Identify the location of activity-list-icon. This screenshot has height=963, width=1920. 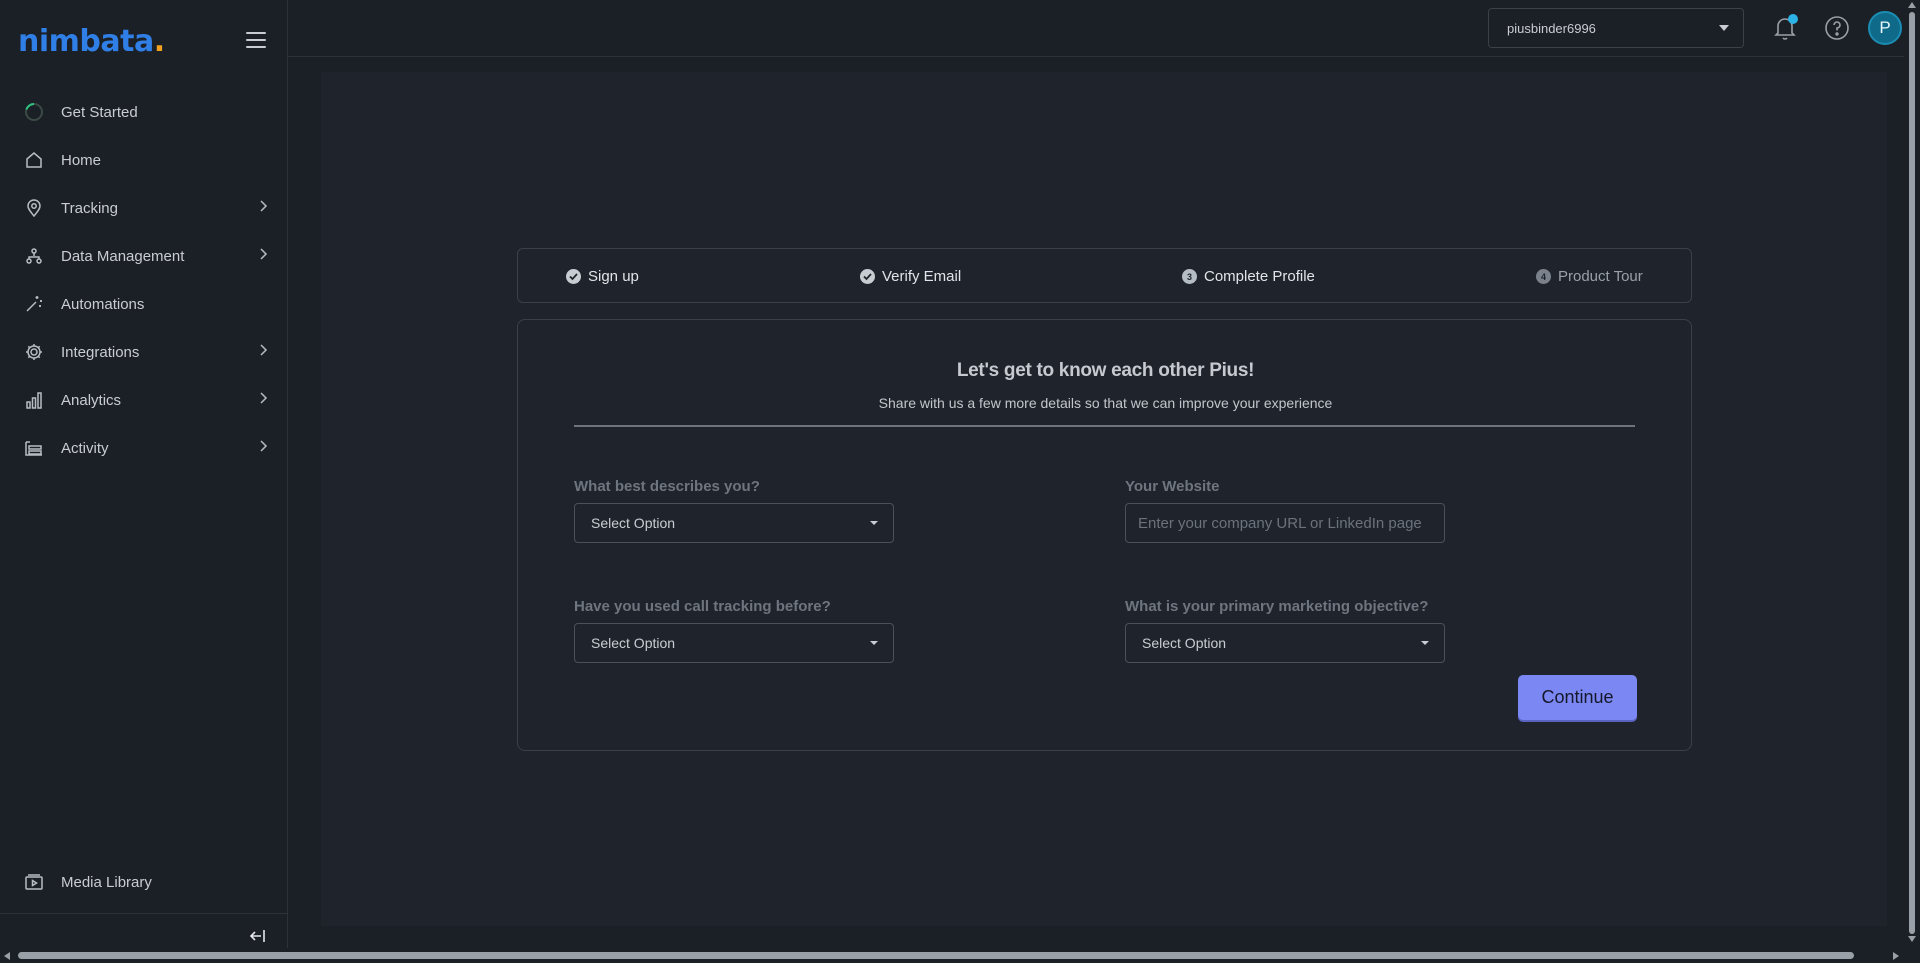
(34, 448).